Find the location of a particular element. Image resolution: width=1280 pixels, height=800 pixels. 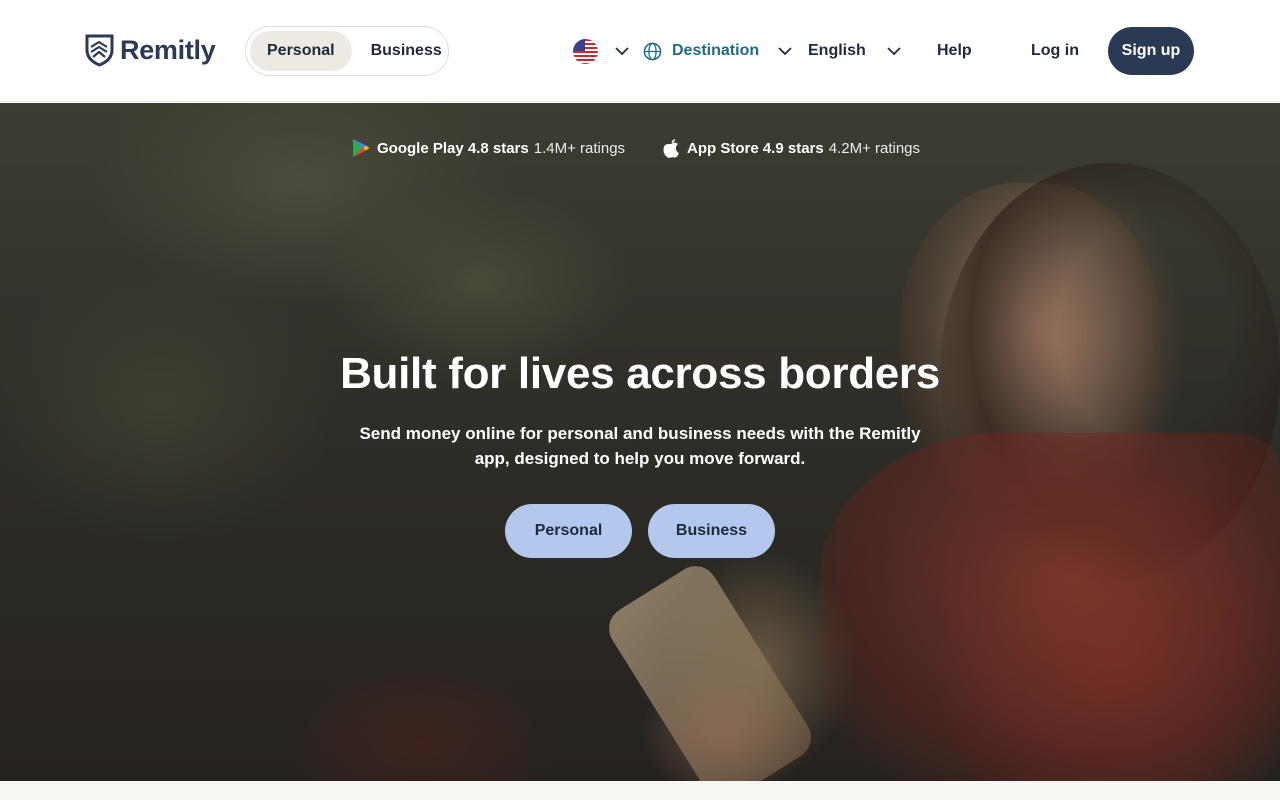

language-label: English is located at coordinates (837, 50).